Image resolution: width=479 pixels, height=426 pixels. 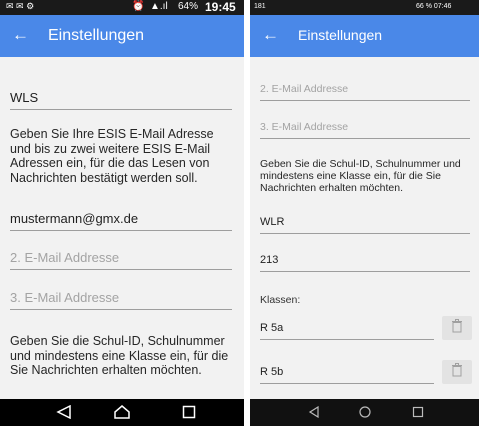 I want to click on status-right-text: 66 % 07:46, so click(x=434, y=6).